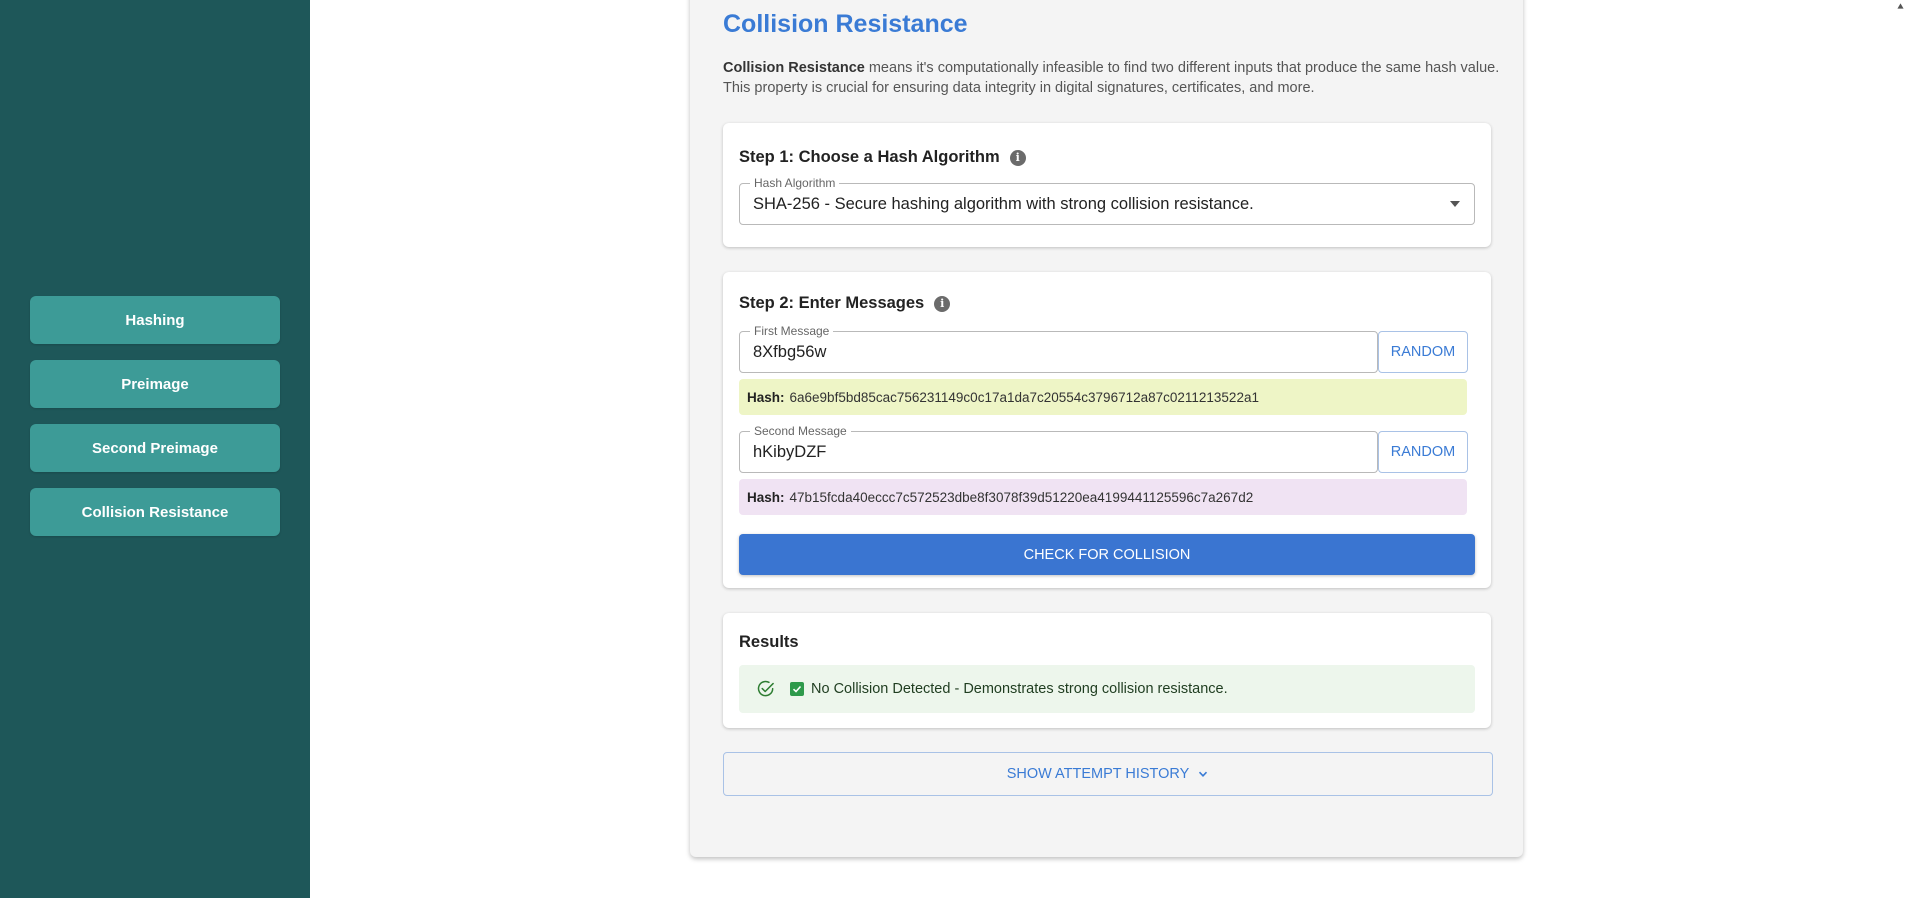 The height and width of the screenshot is (898, 1908). What do you see at coordinates (789, 452) in the screenshot?
I see `second-message-value: hKibyDZF` at bounding box center [789, 452].